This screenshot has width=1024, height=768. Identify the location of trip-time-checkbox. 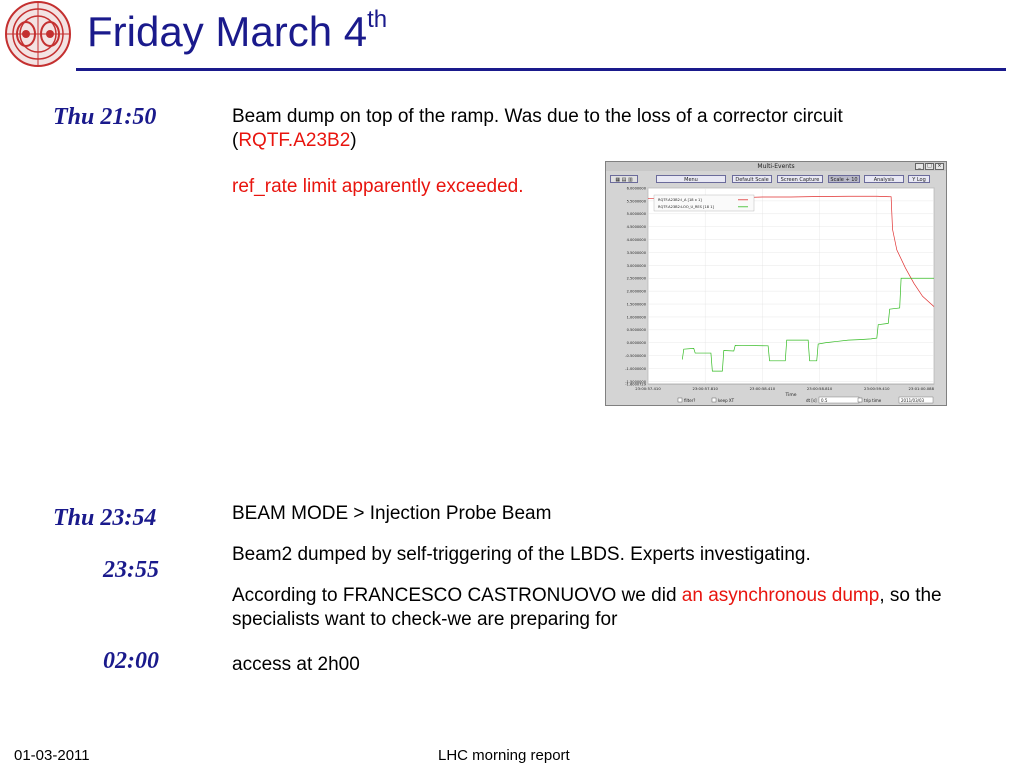
(860, 400).